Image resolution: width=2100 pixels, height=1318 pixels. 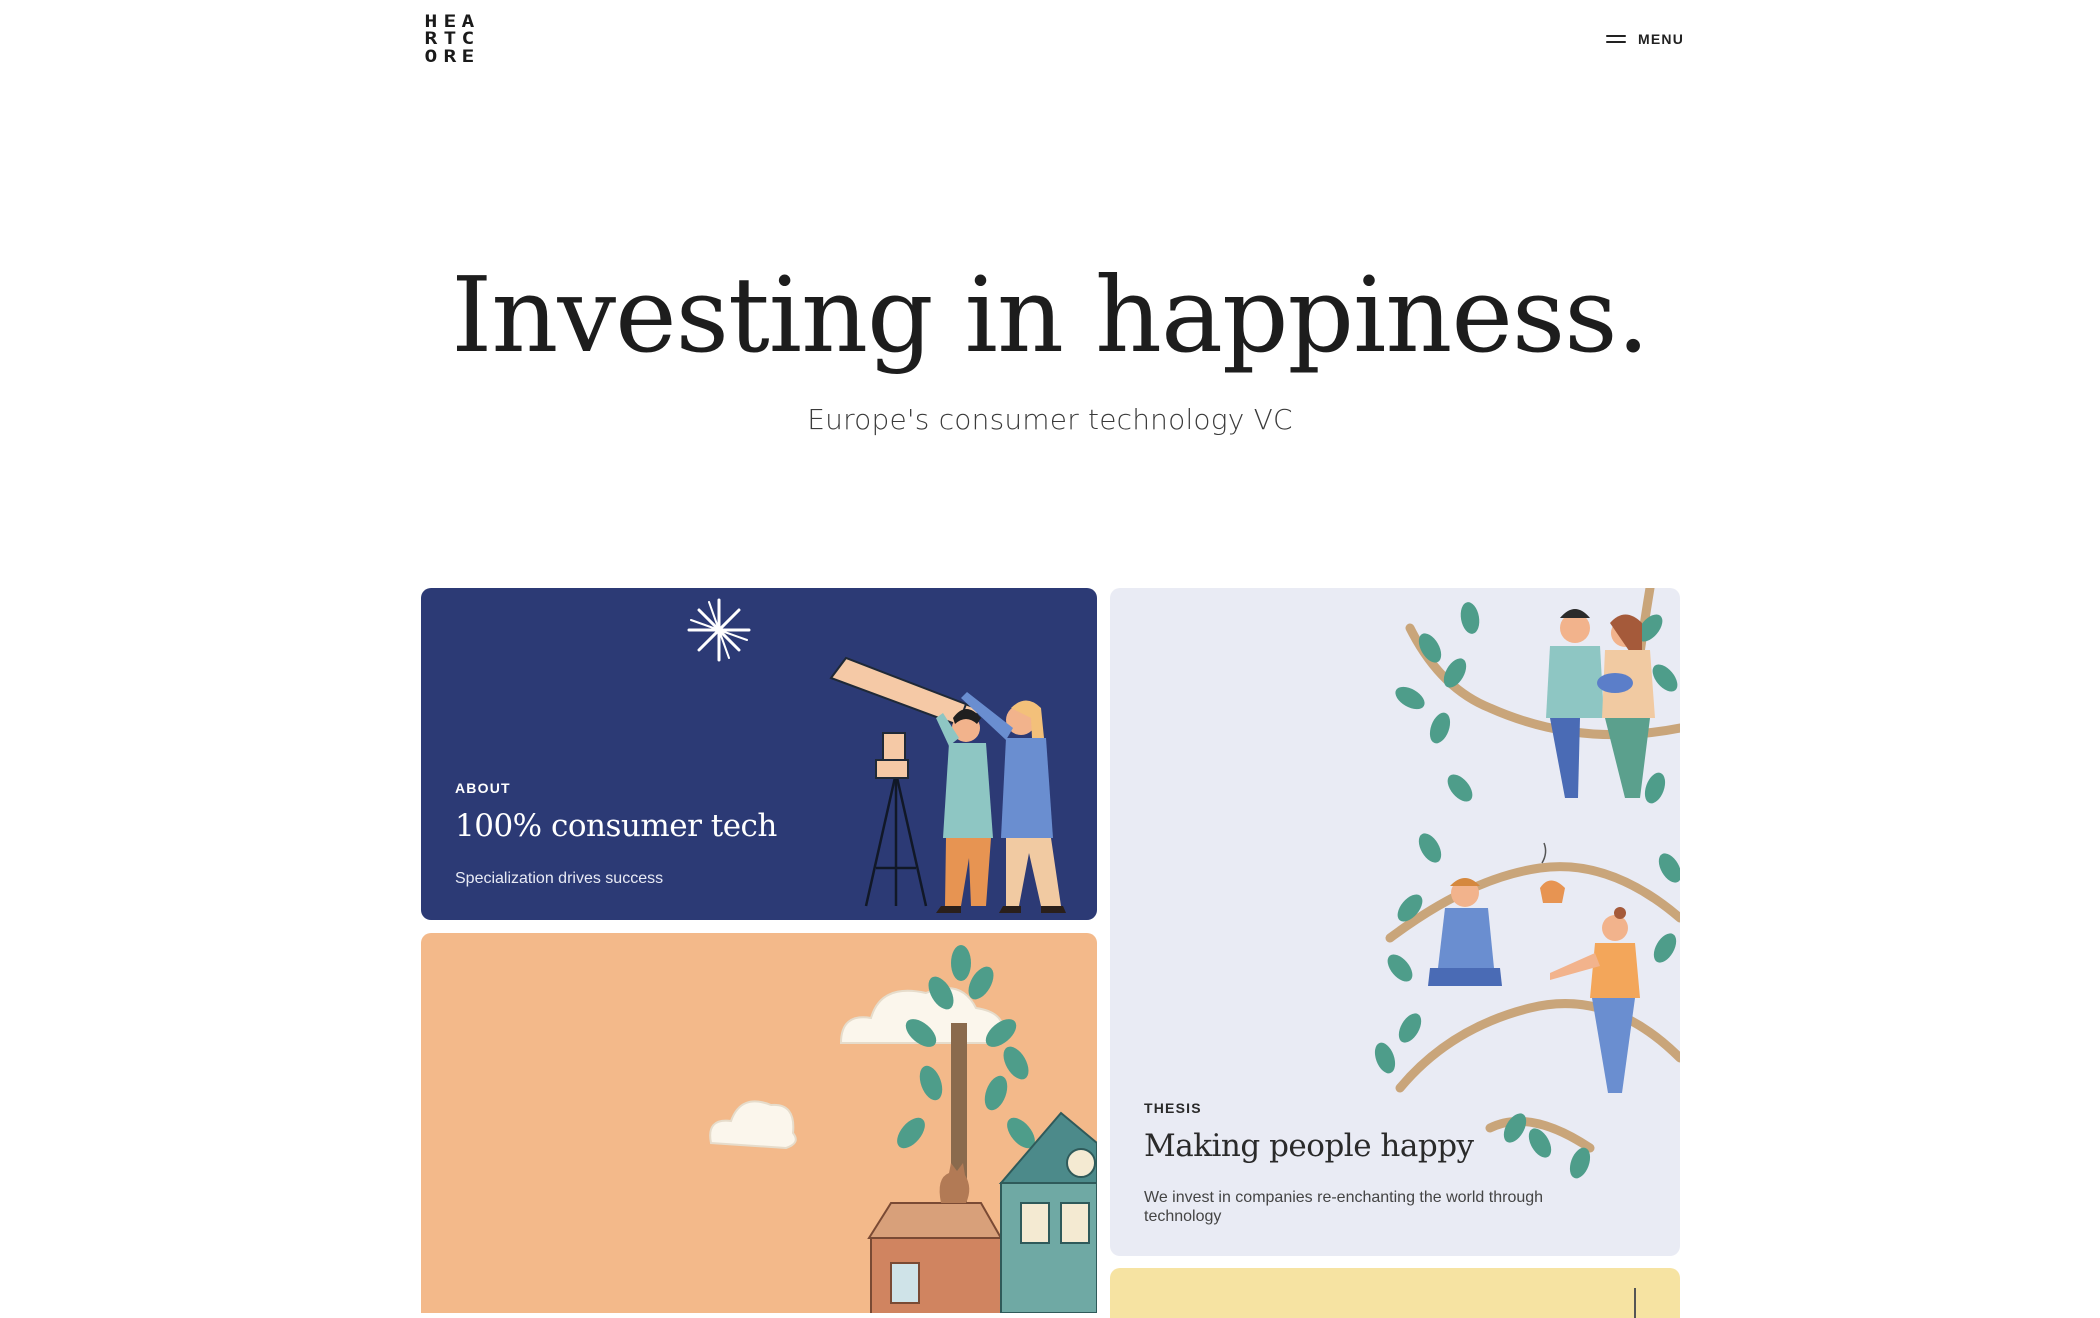 I want to click on about-description: Specialization drives success, so click(x=559, y=878).